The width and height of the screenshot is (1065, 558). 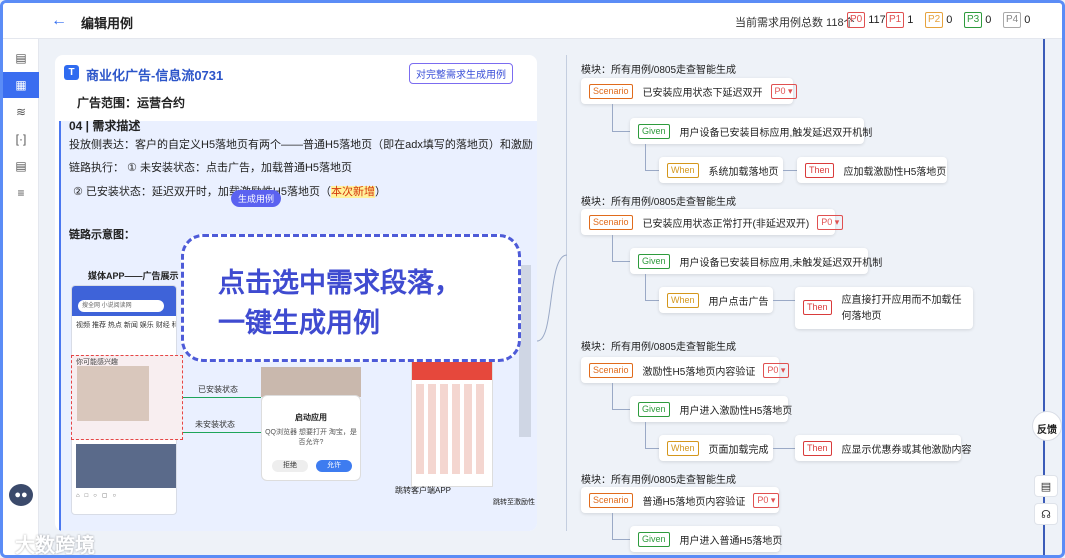 What do you see at coordinates (756, 261) in the screenshot?
I see `given-node: Given 用户设备已安装目标应用,未触发延迟双开机制` at bounding box center [756, 261].